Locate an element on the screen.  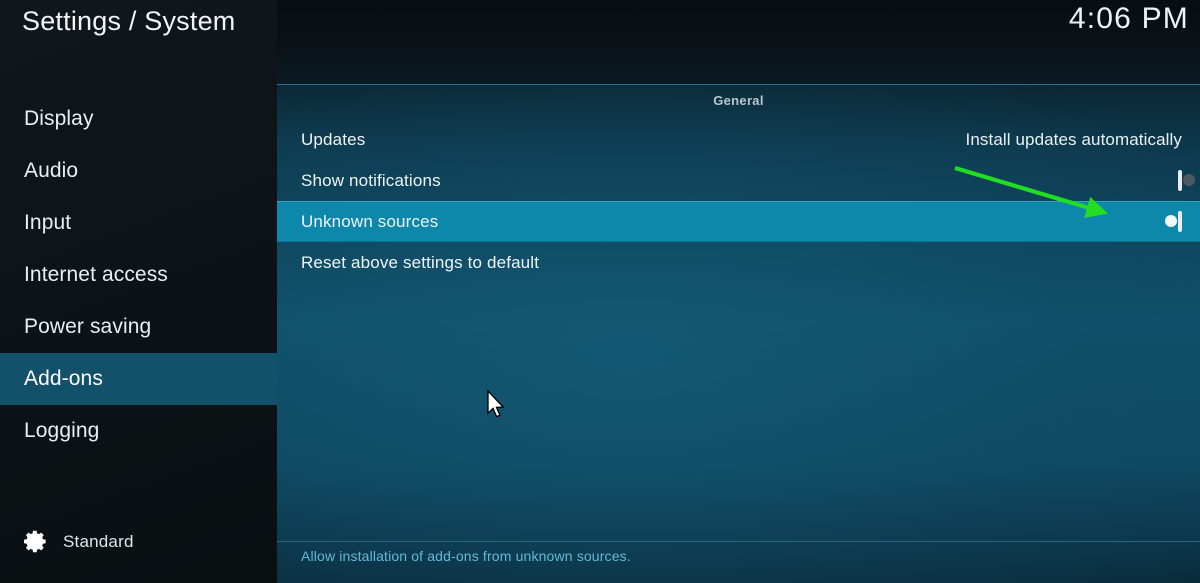
sidebar-item-label: Audio is located at coordinates (51, 170).